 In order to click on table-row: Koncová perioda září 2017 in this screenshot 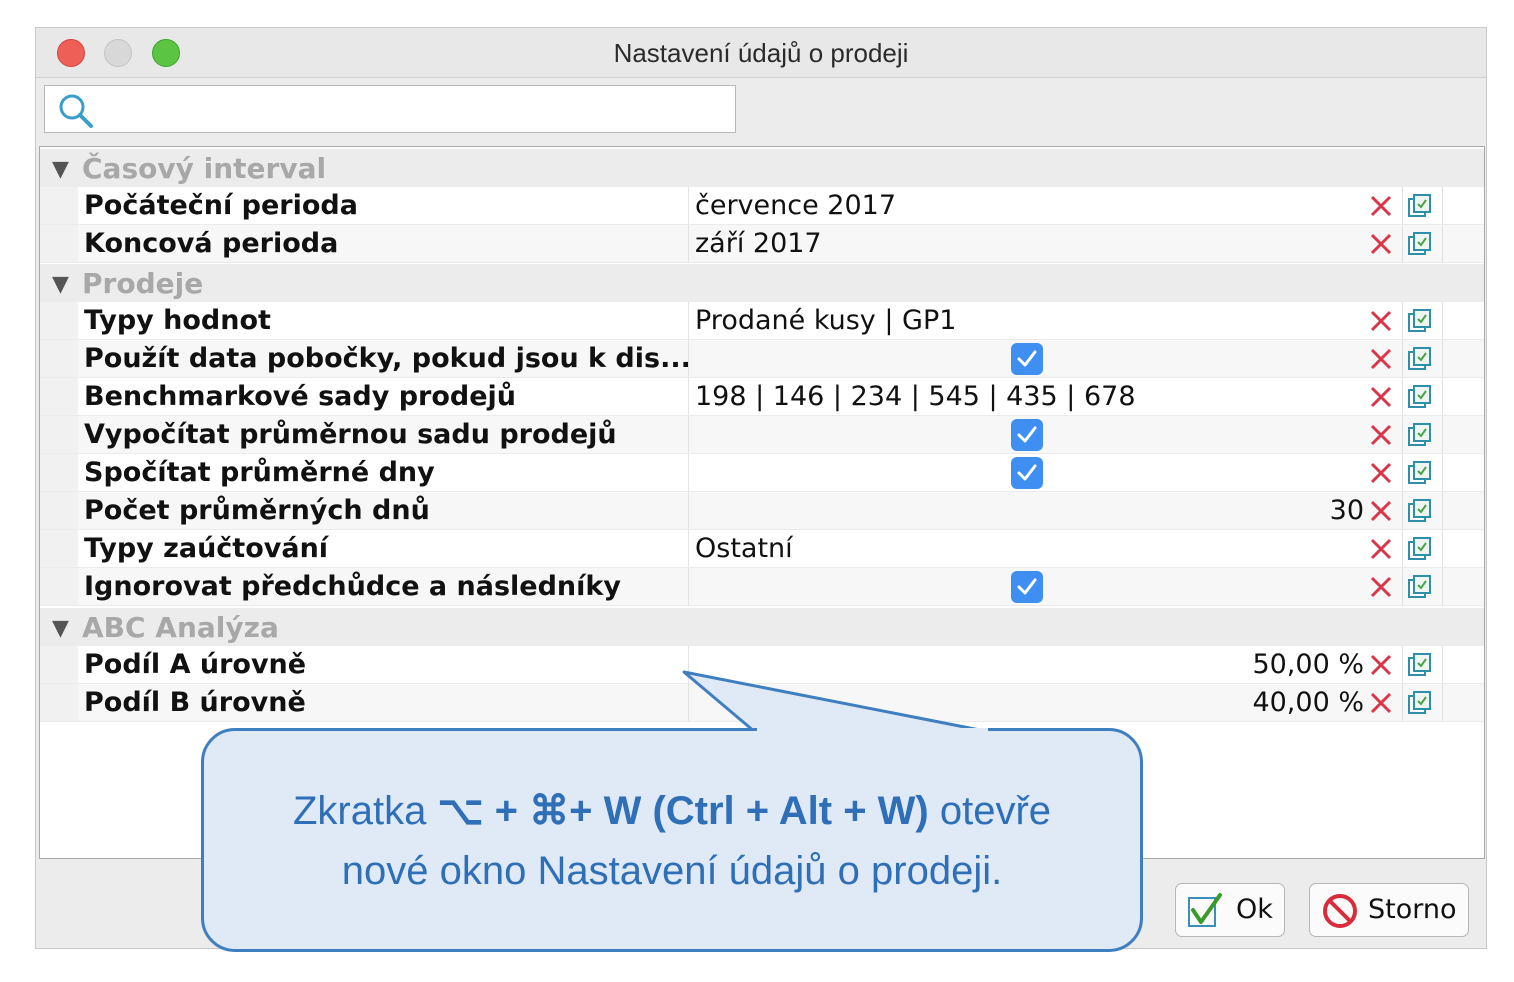, I will do `click(762, 244)`.